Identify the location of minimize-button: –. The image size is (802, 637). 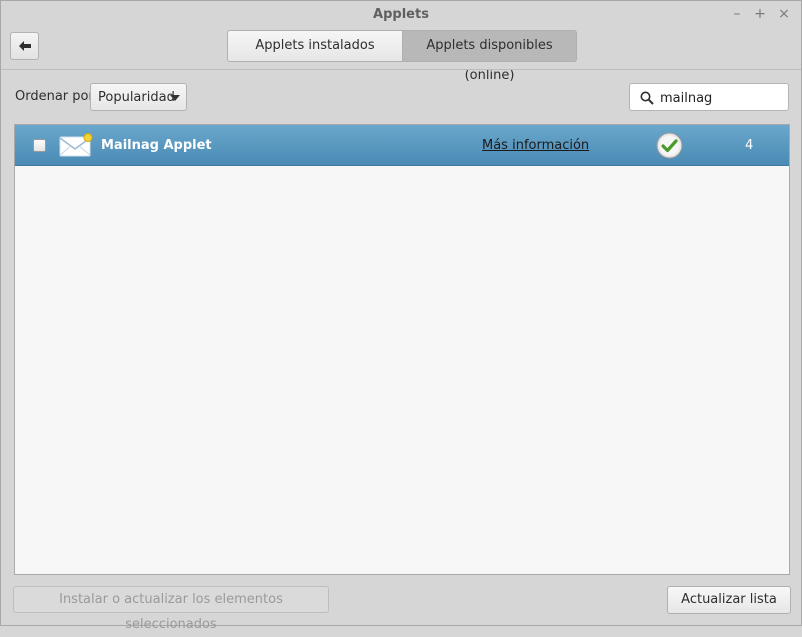
(737, 14).